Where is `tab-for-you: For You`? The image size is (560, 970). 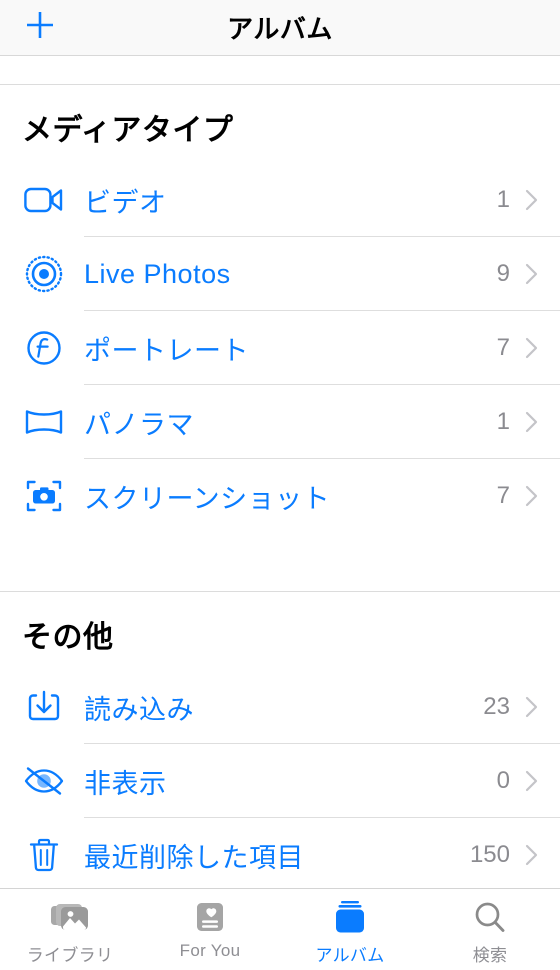 tab-for-you: For You is located at coordinates (210, 925).